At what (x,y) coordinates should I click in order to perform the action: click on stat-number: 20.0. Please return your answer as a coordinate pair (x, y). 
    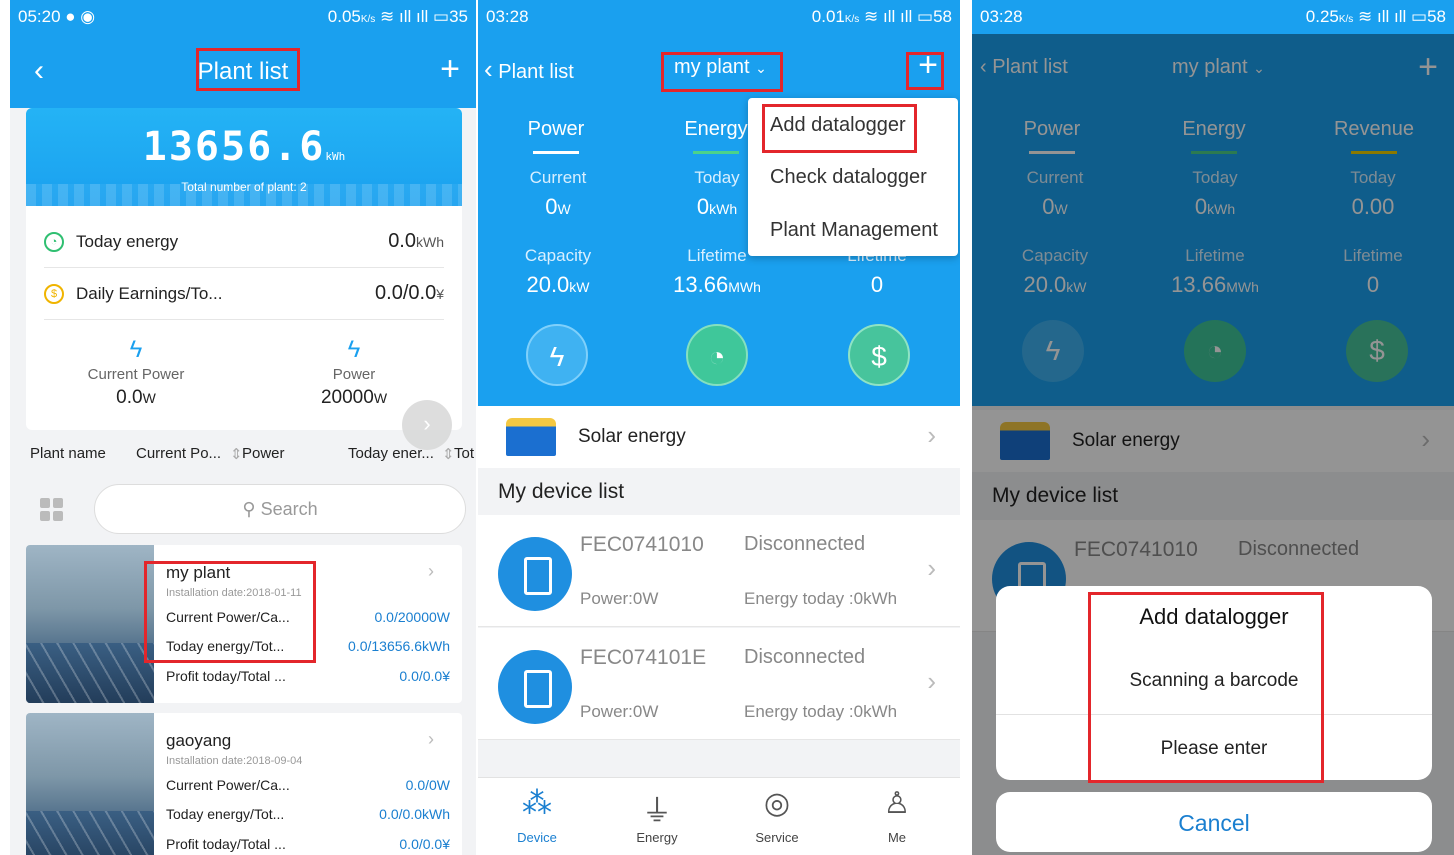
    Looking at the image, I should click on (548, 284).